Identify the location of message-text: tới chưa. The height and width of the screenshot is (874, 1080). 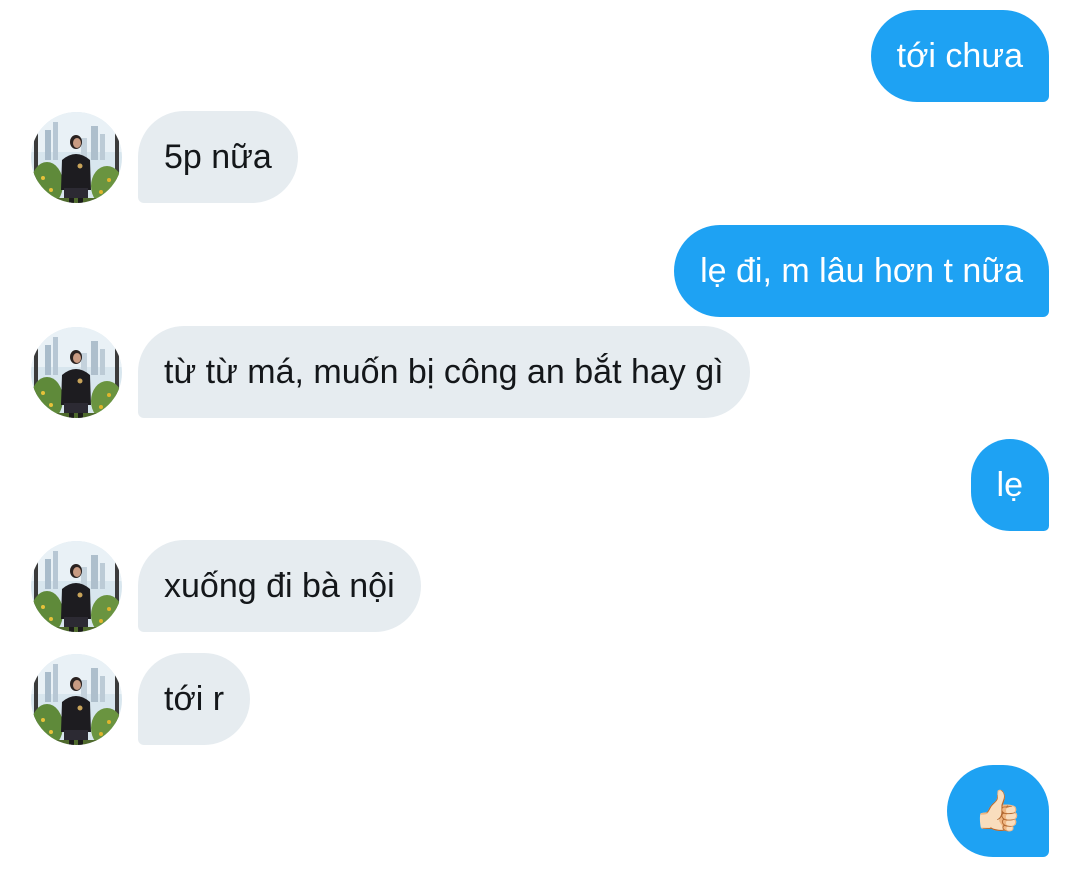
(959, 56).